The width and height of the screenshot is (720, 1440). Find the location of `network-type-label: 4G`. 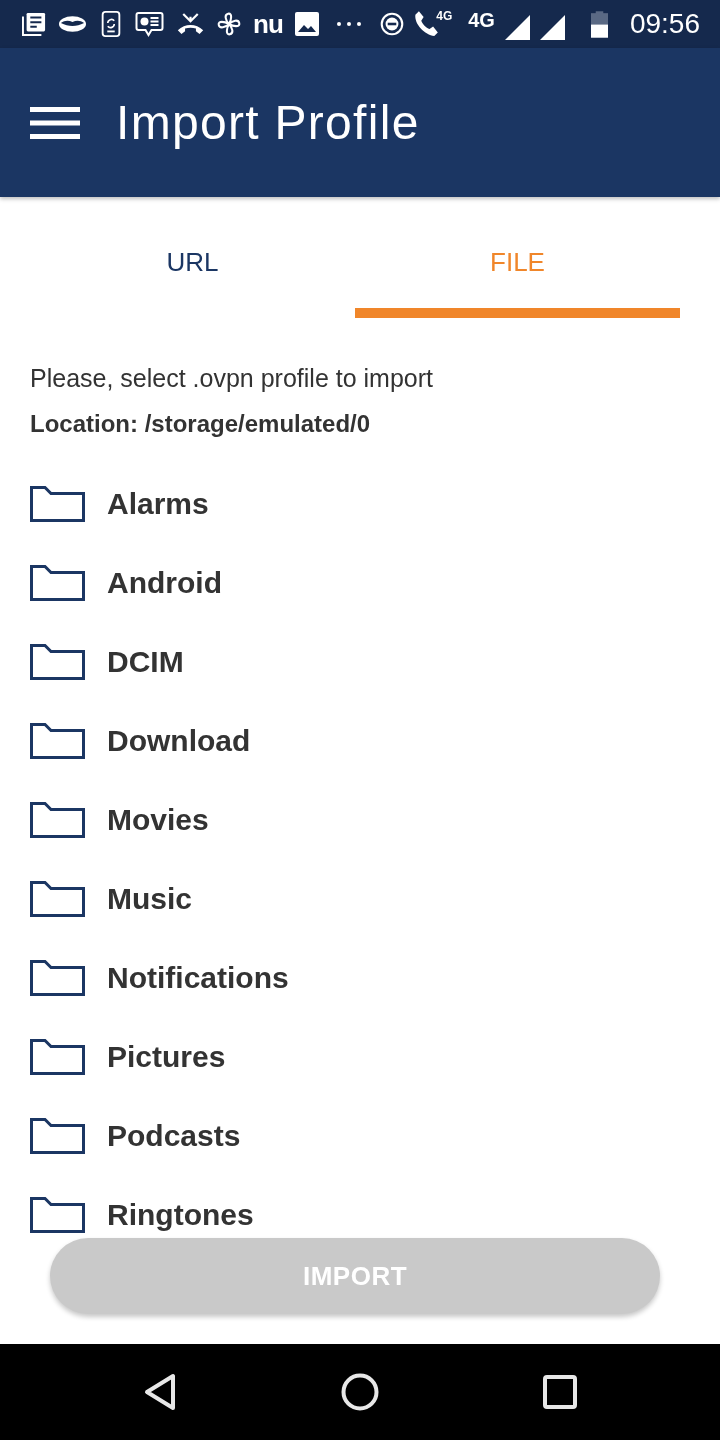

network-type-label: 4G is located at coordinates (481, 20).